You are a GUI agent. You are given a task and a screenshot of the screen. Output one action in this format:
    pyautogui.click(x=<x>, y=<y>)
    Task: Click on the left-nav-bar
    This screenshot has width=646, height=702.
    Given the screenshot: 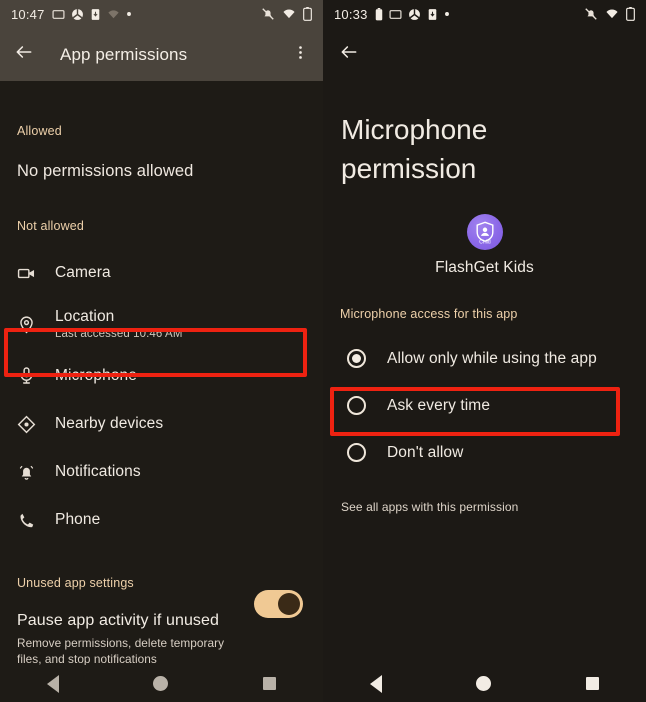 What is the action you would take?
    pyautogui.click(x=161, y=683)
    